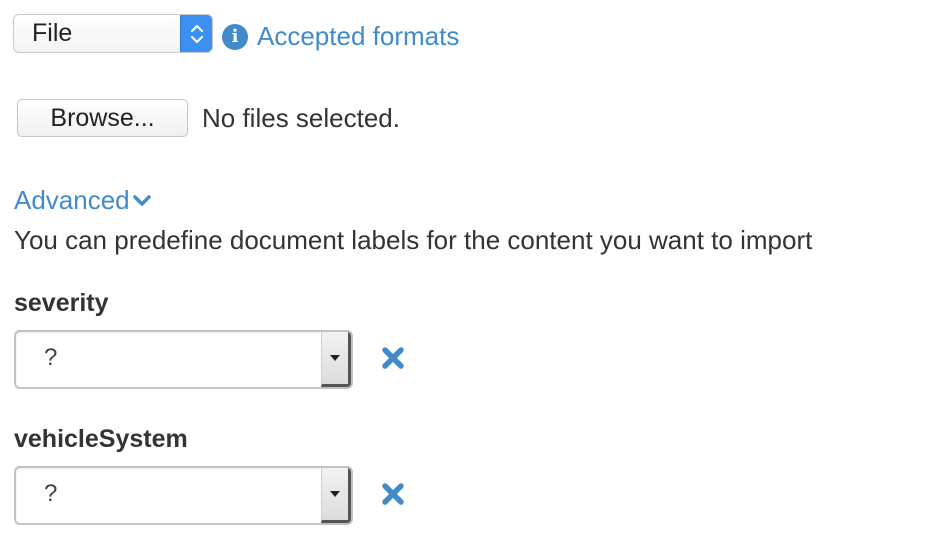  I want to click on vehiclesystem-select: ?, so click(183, 495).